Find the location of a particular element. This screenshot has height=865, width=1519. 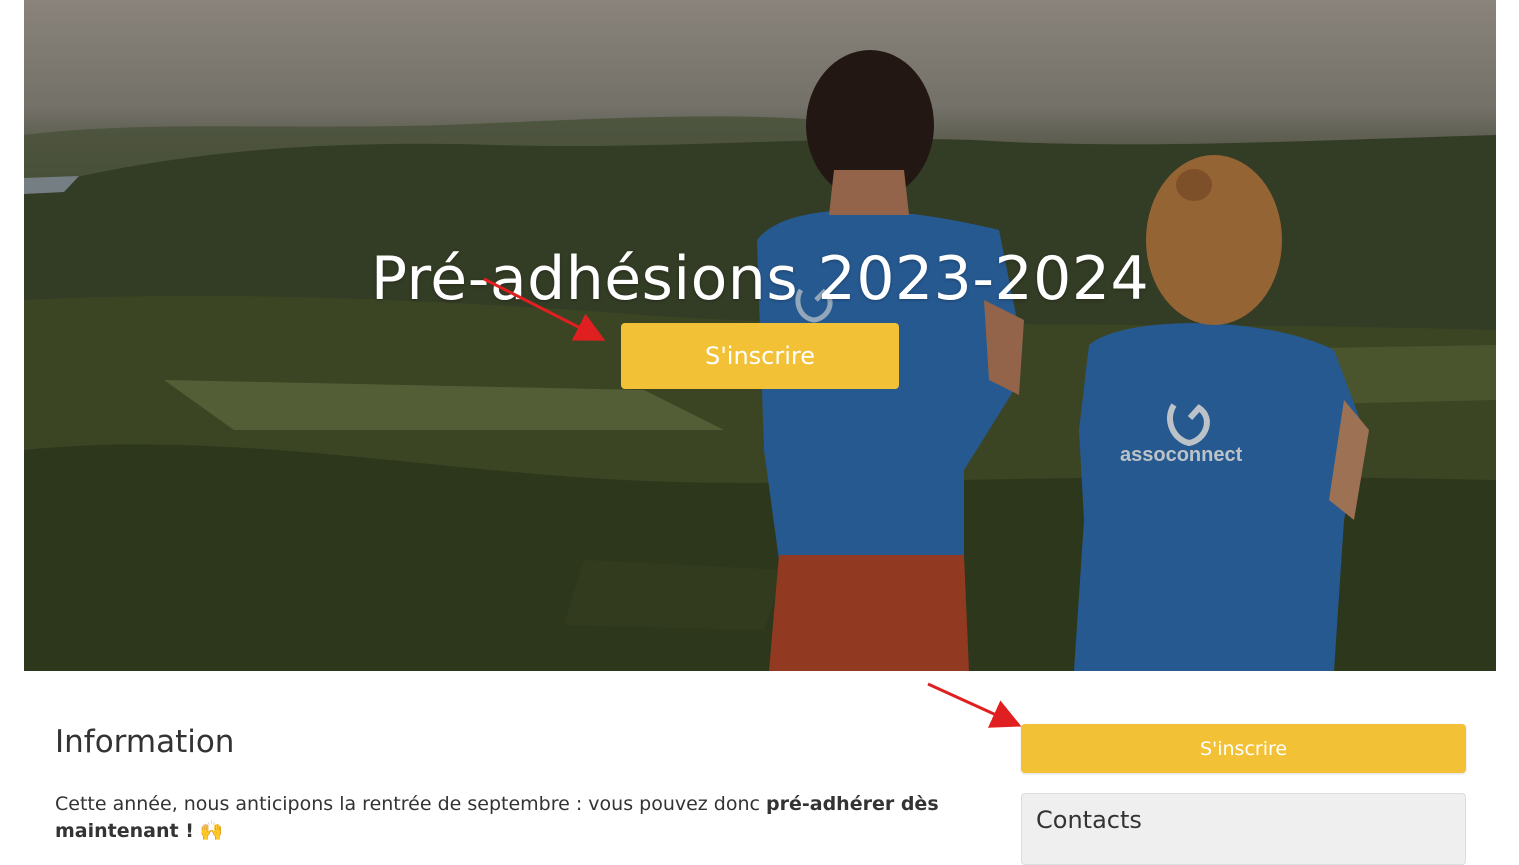

information-heading: Information is located at coordinates (145, 742).